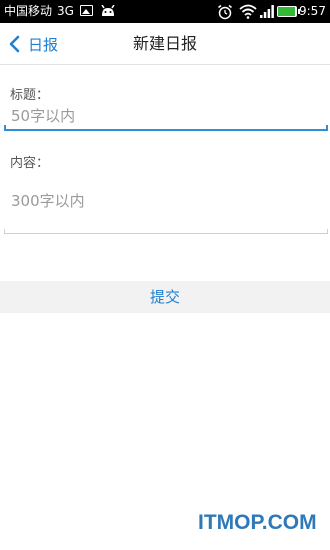 This screenshot has width=330, height=550. What do you see at coordinates (165, 11) in the screenshot?
I see `status-bar: 中国移动 3G 9:57` at bounding box center [165, 11].